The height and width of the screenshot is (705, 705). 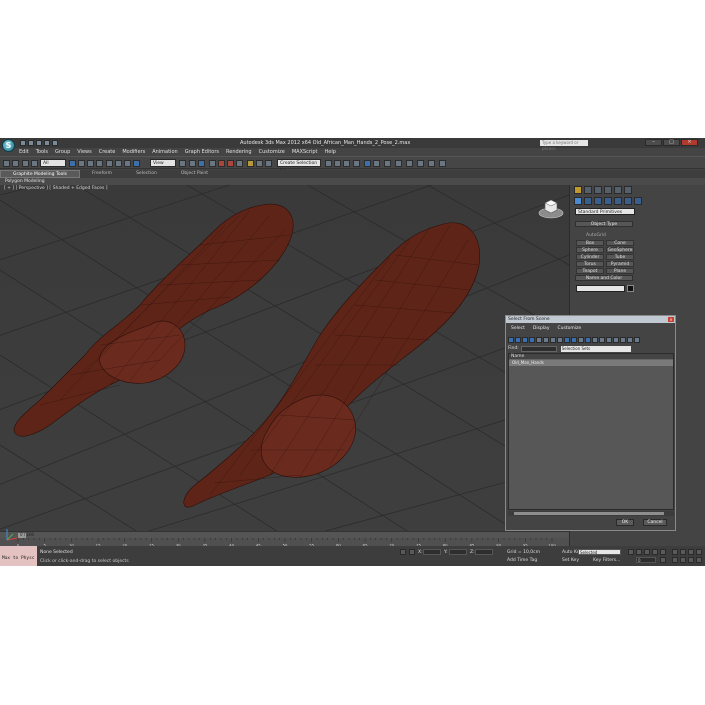 What do you see at coordinates (569, 328) in the screenshot?
I see `dialog-menu-customize: Customize` at bounding box center [569, 328].